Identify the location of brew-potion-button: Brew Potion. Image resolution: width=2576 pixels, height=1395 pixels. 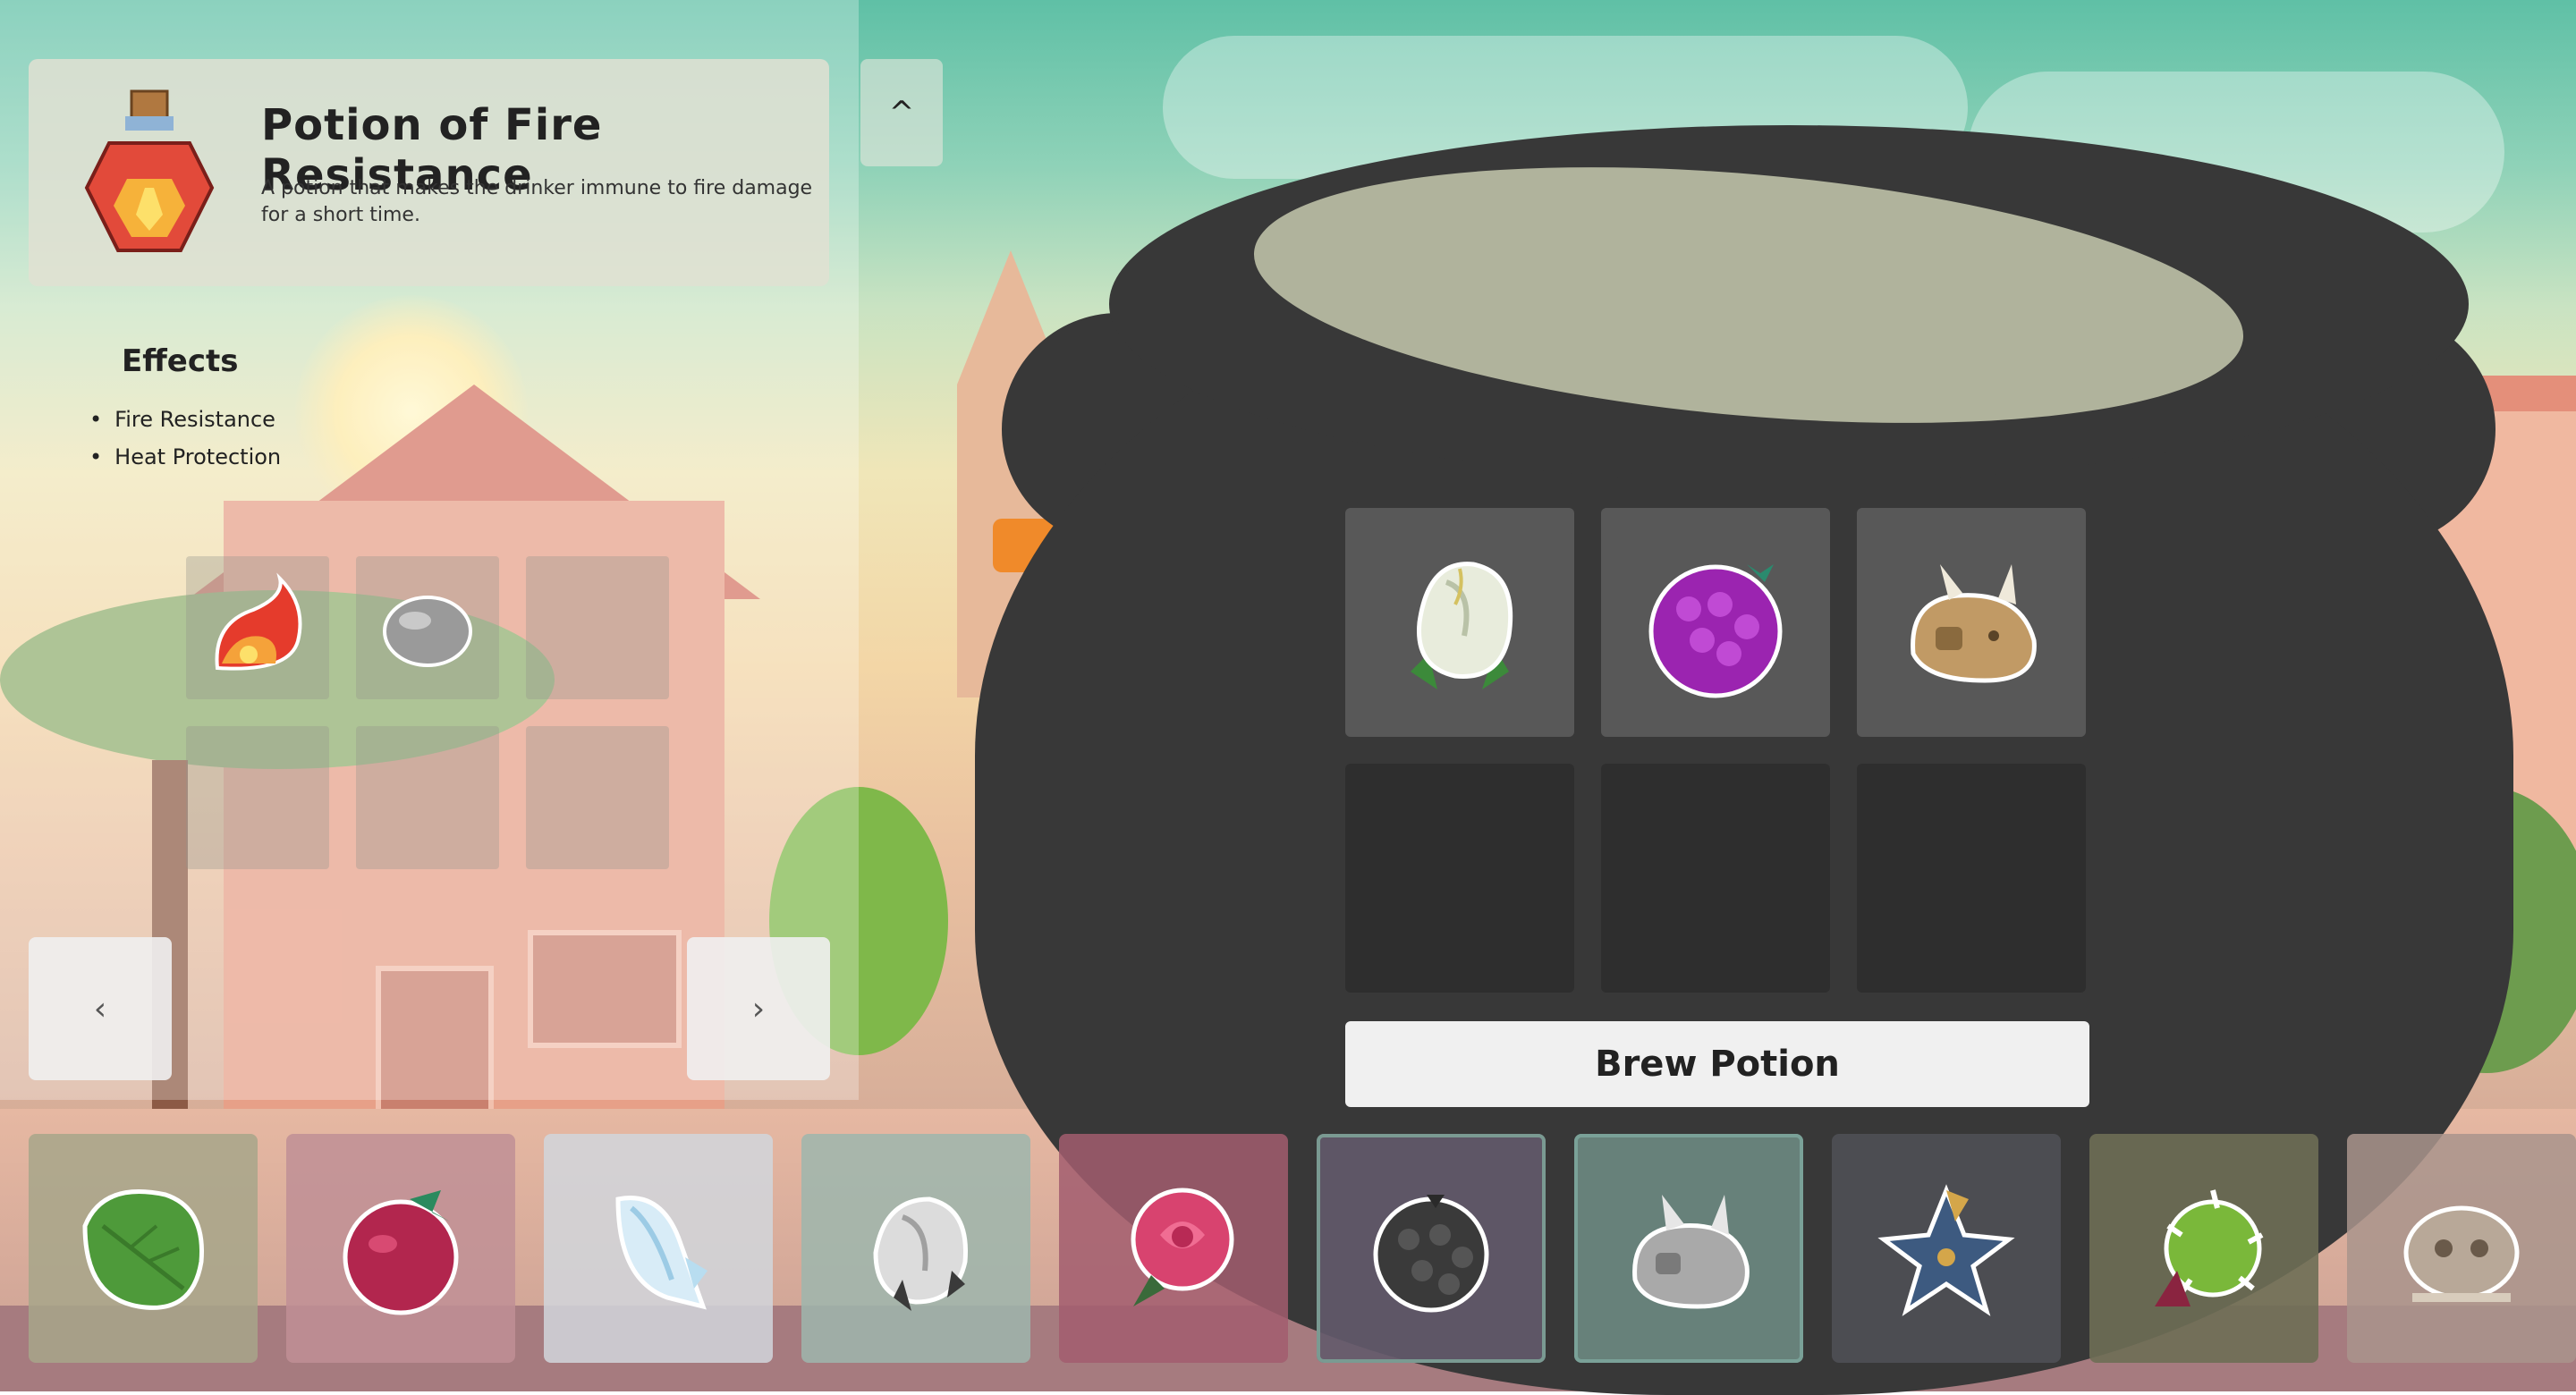
(1717, 1064).